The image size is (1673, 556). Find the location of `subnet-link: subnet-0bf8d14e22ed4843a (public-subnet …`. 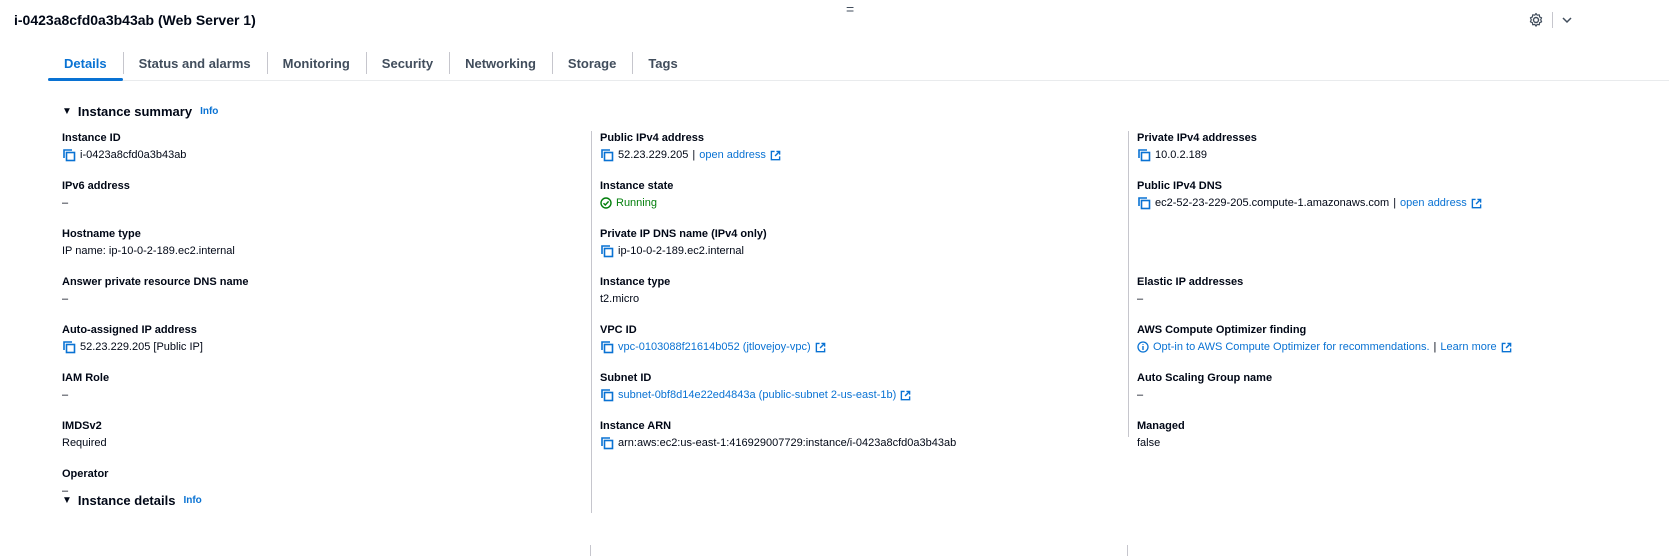

subnet-link: subnet-0bf8d14e22ed4843a (public-subnet … is located at coordinates (757, 395).